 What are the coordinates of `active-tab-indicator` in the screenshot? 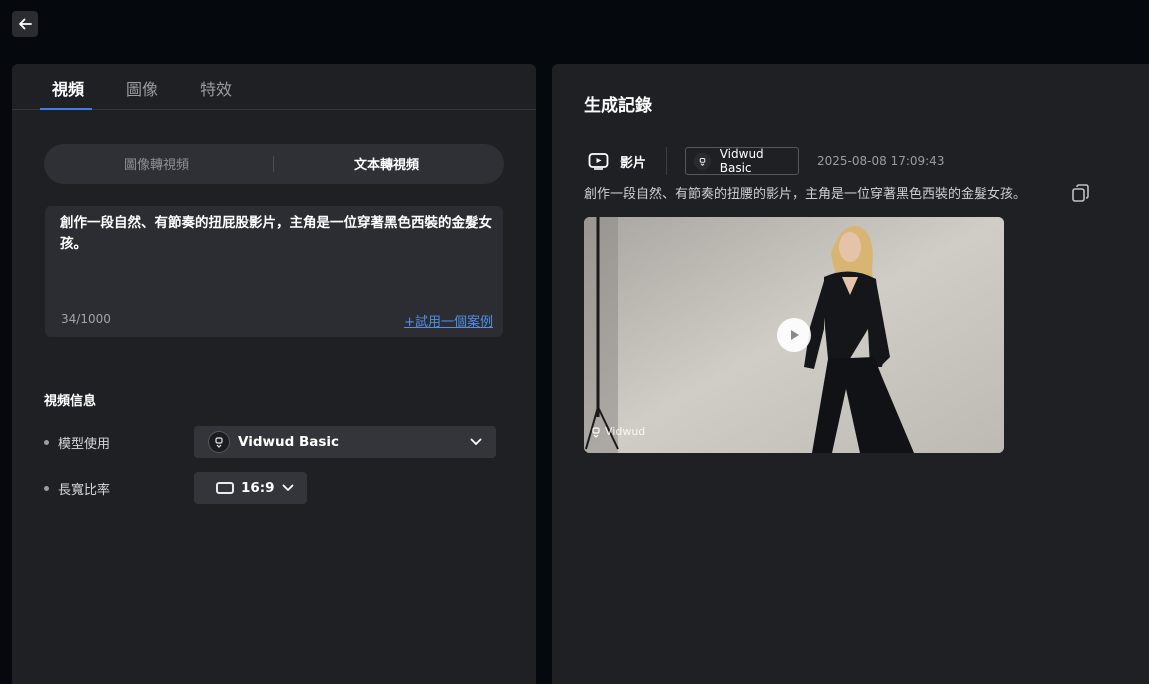 It's located at (66, 109).